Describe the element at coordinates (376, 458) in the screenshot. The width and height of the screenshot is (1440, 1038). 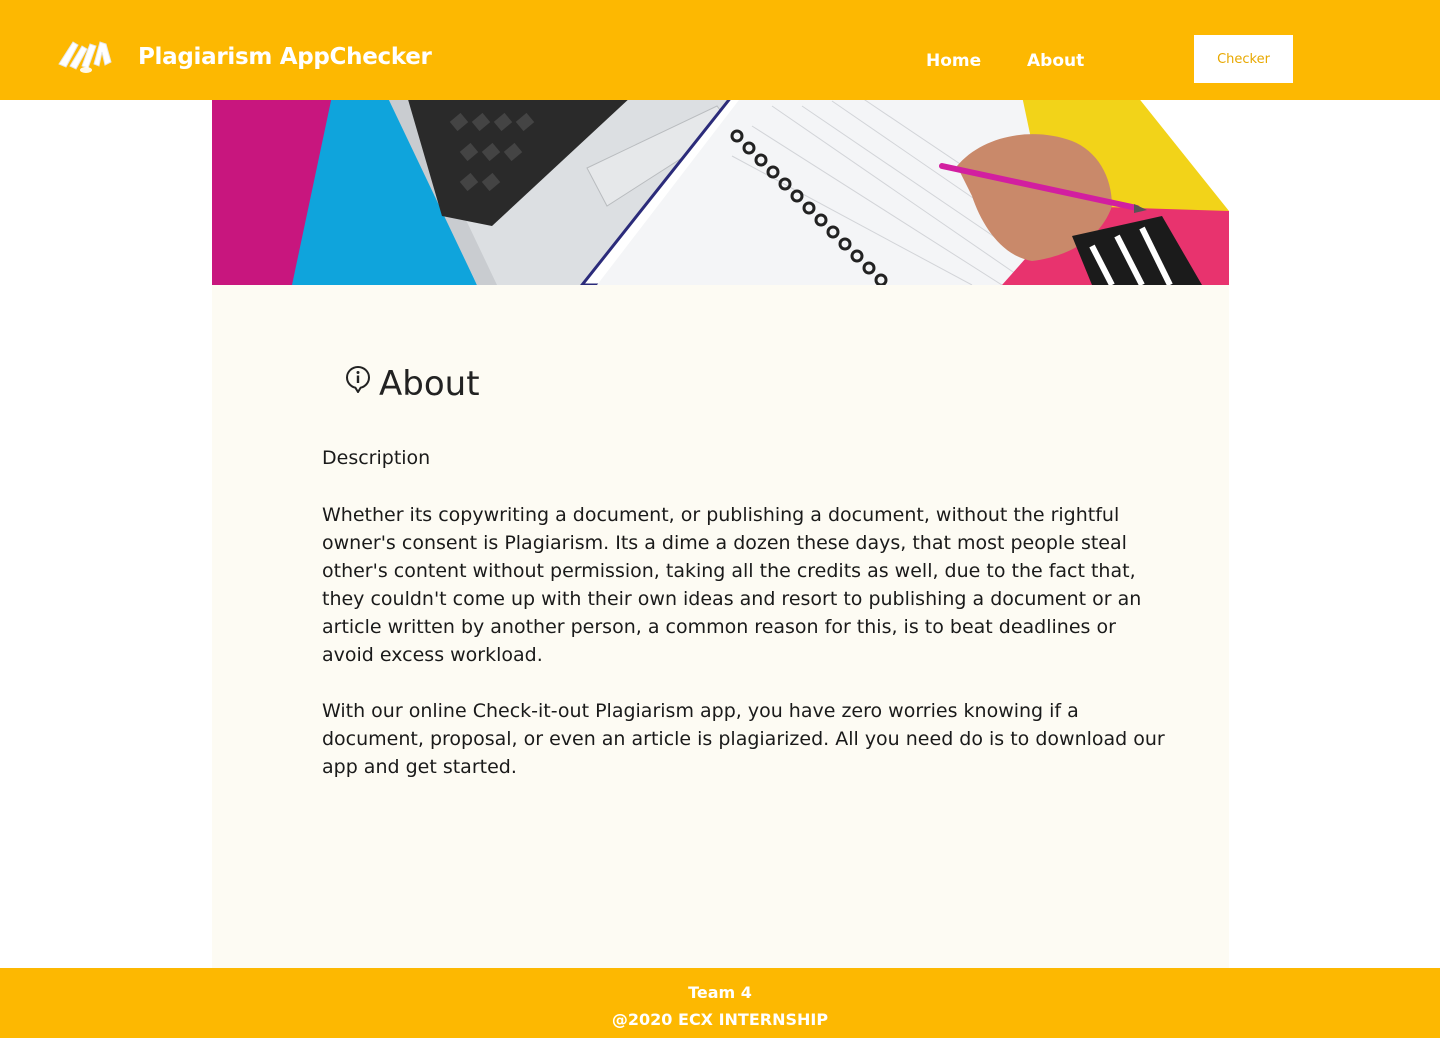
I see `description-label: Description` at that location.